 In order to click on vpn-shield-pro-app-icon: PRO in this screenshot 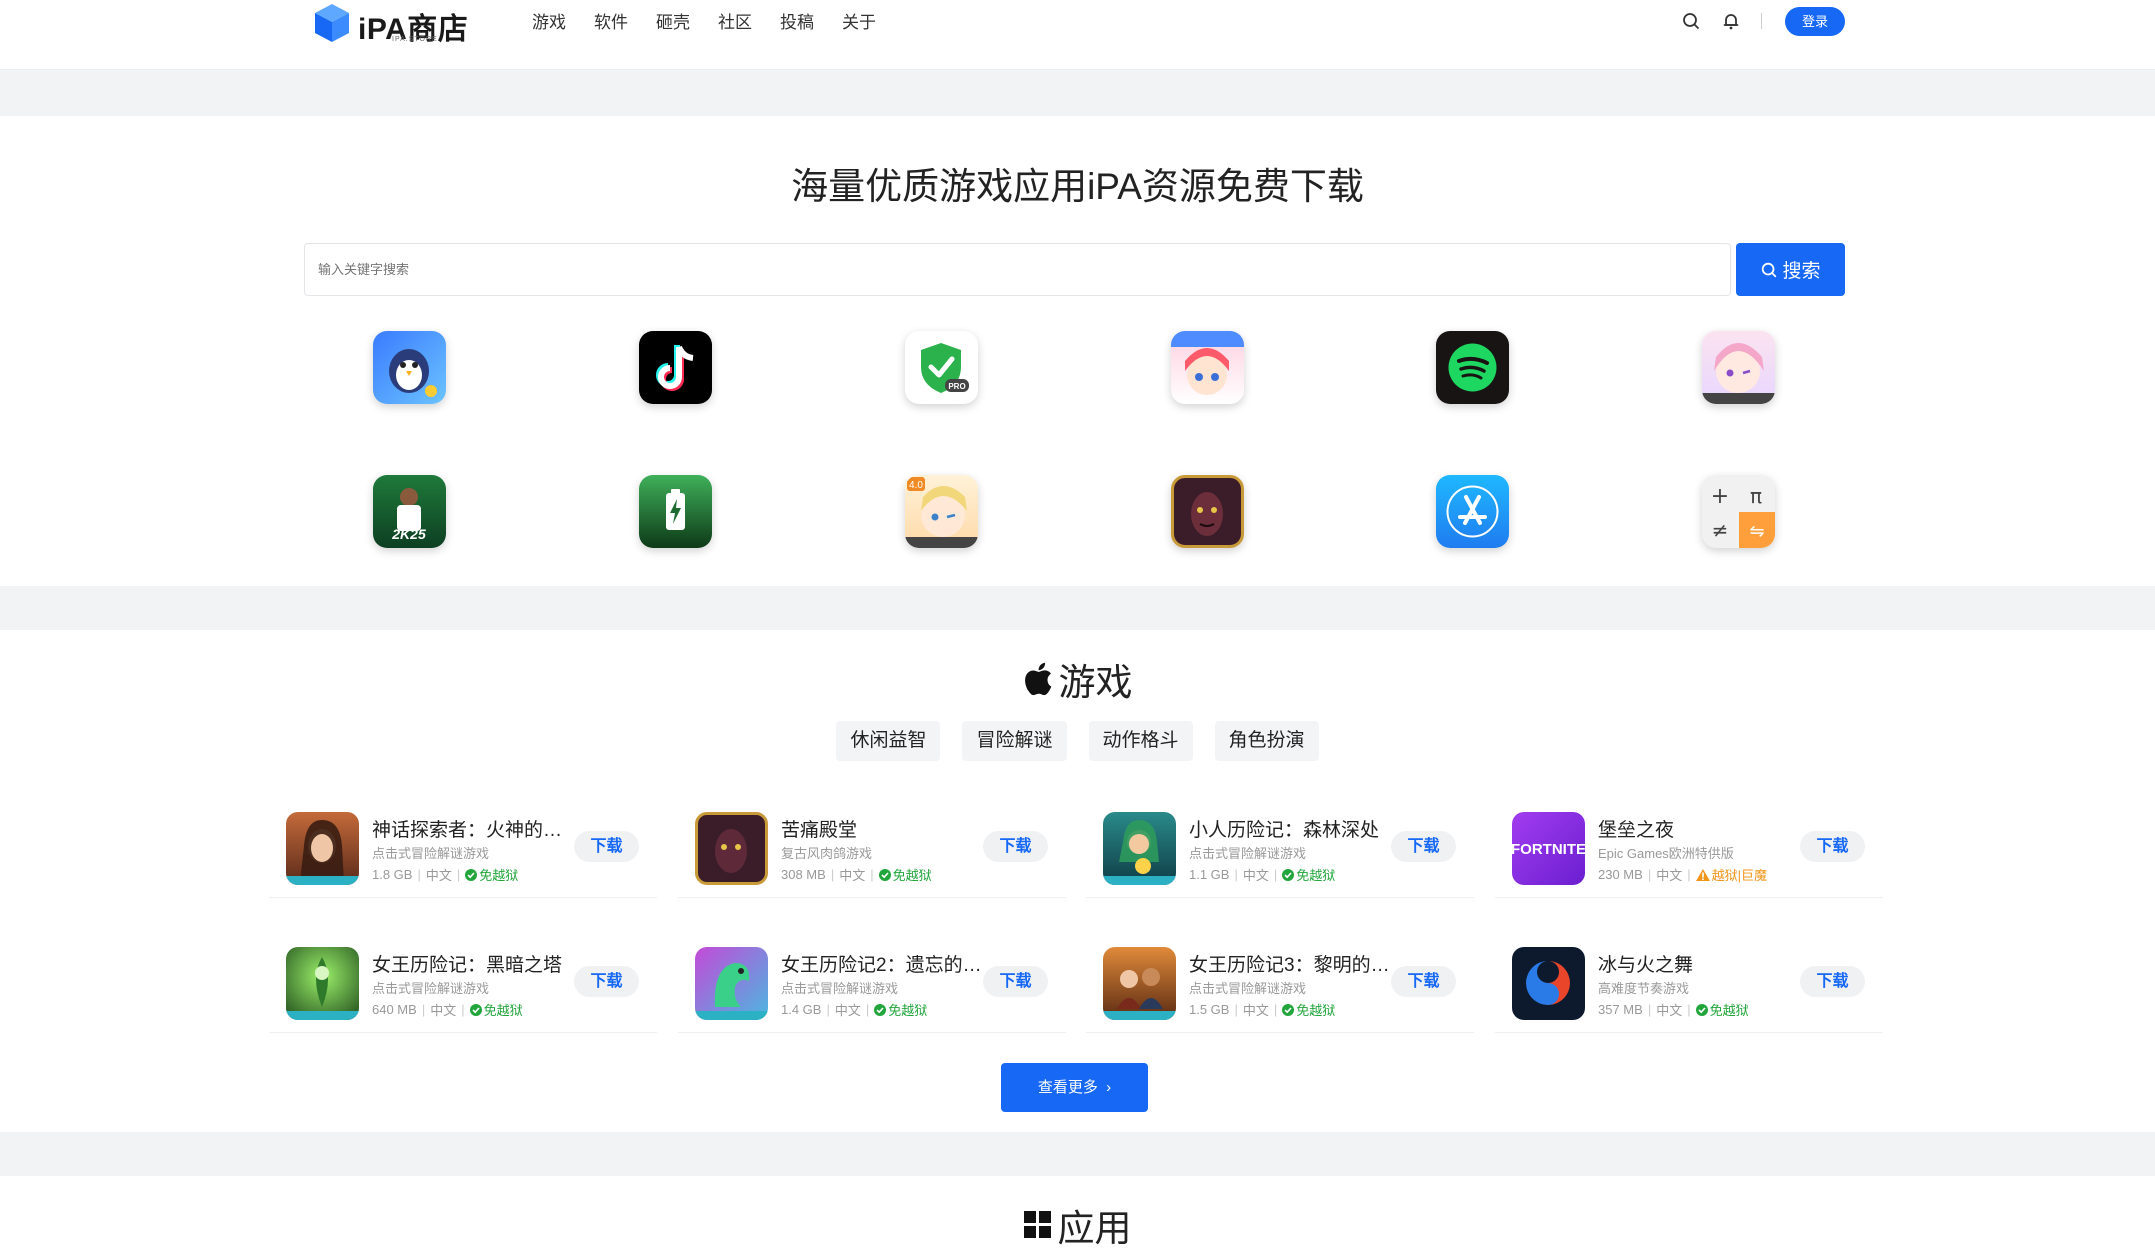, I will do `click(941, 367)`.